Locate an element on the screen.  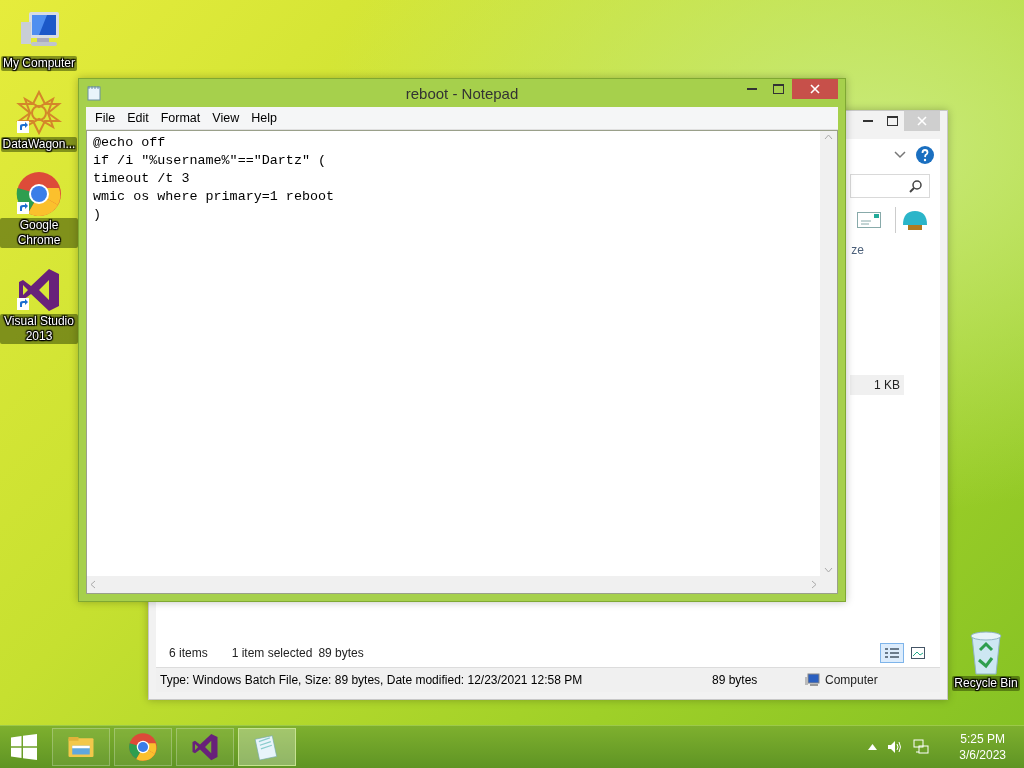
item-count: 6 items is located at coordinates (188, 653).